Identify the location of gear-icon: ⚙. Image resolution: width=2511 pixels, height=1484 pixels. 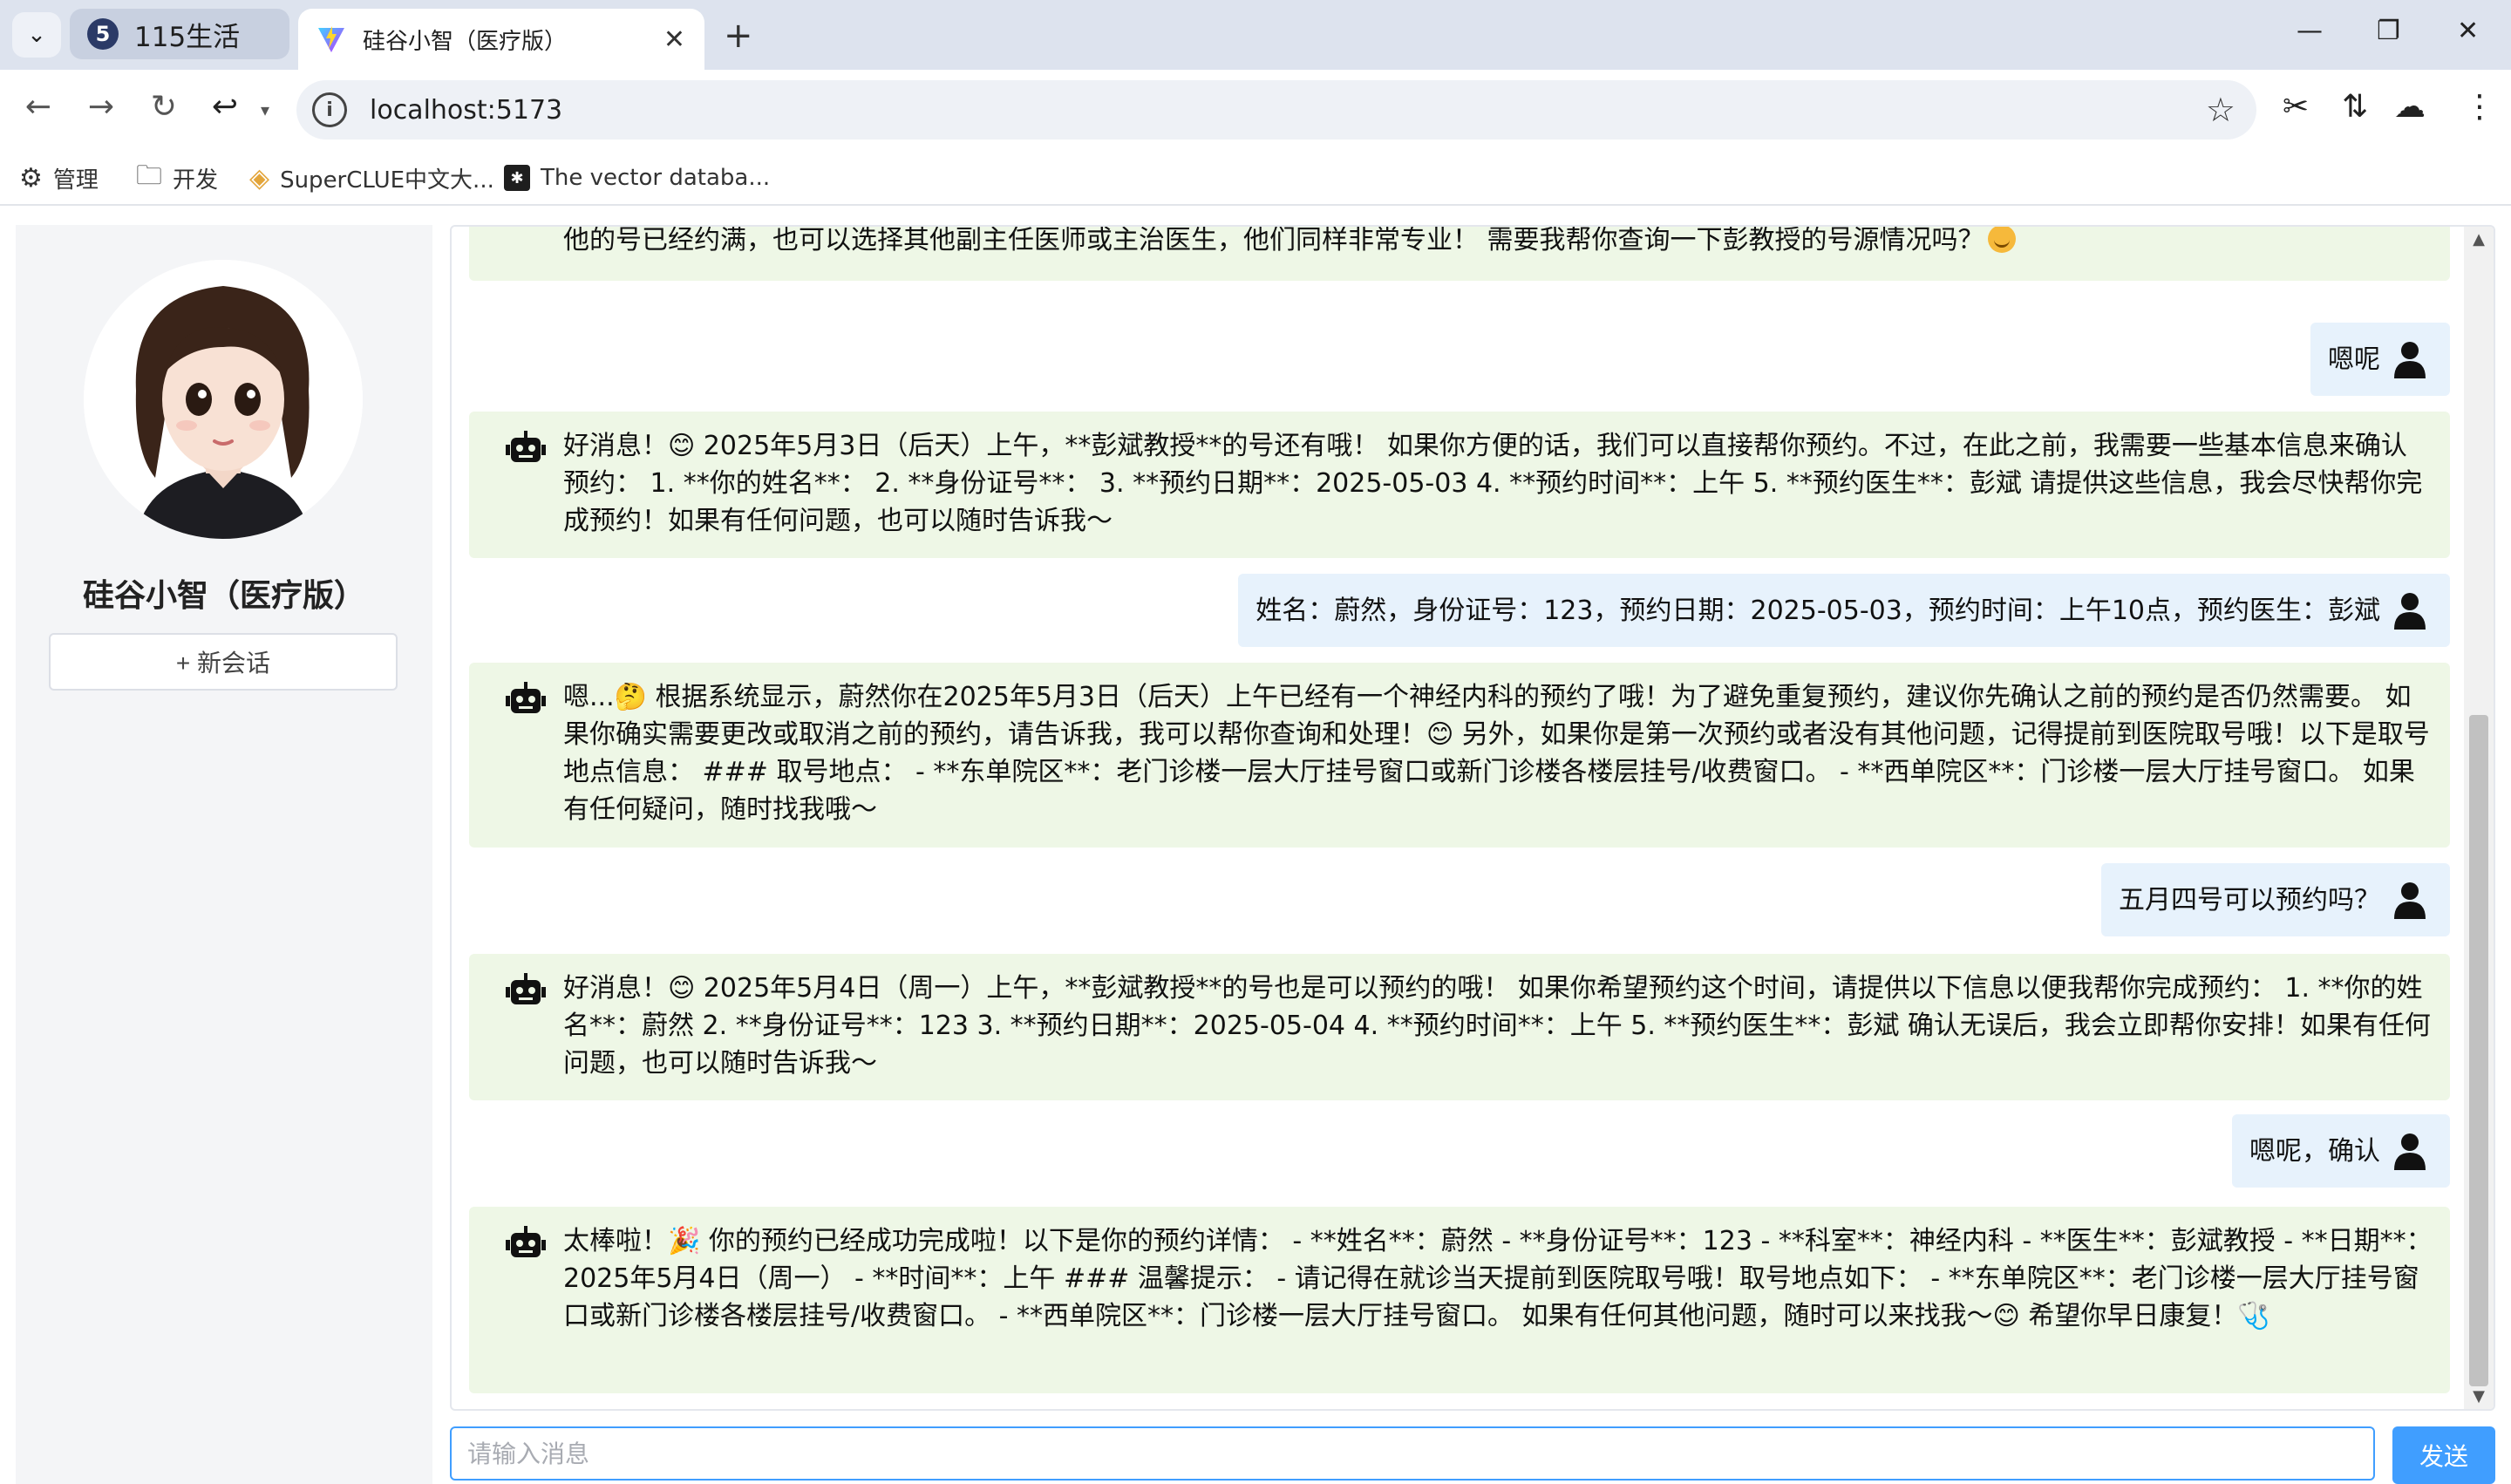
(31, 178).